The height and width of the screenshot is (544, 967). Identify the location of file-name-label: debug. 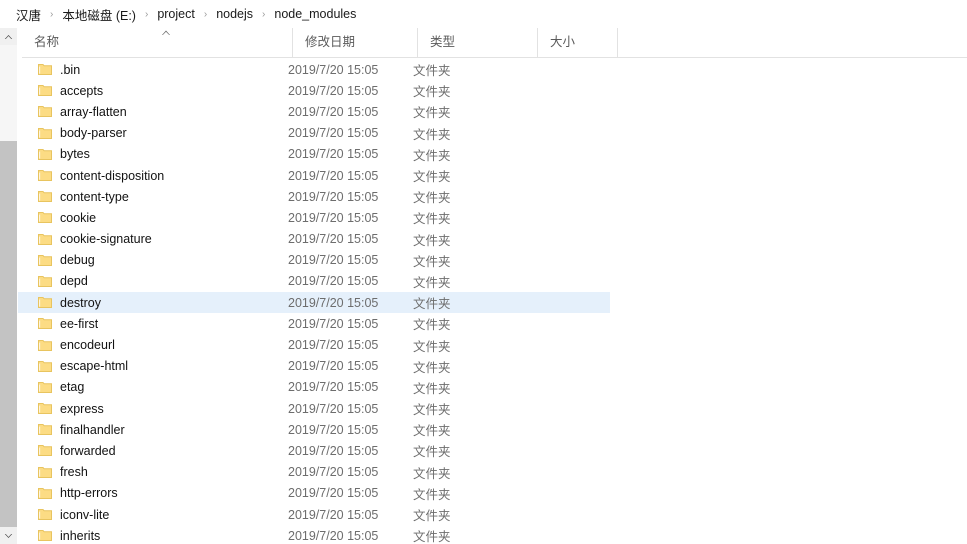
(77, 260).